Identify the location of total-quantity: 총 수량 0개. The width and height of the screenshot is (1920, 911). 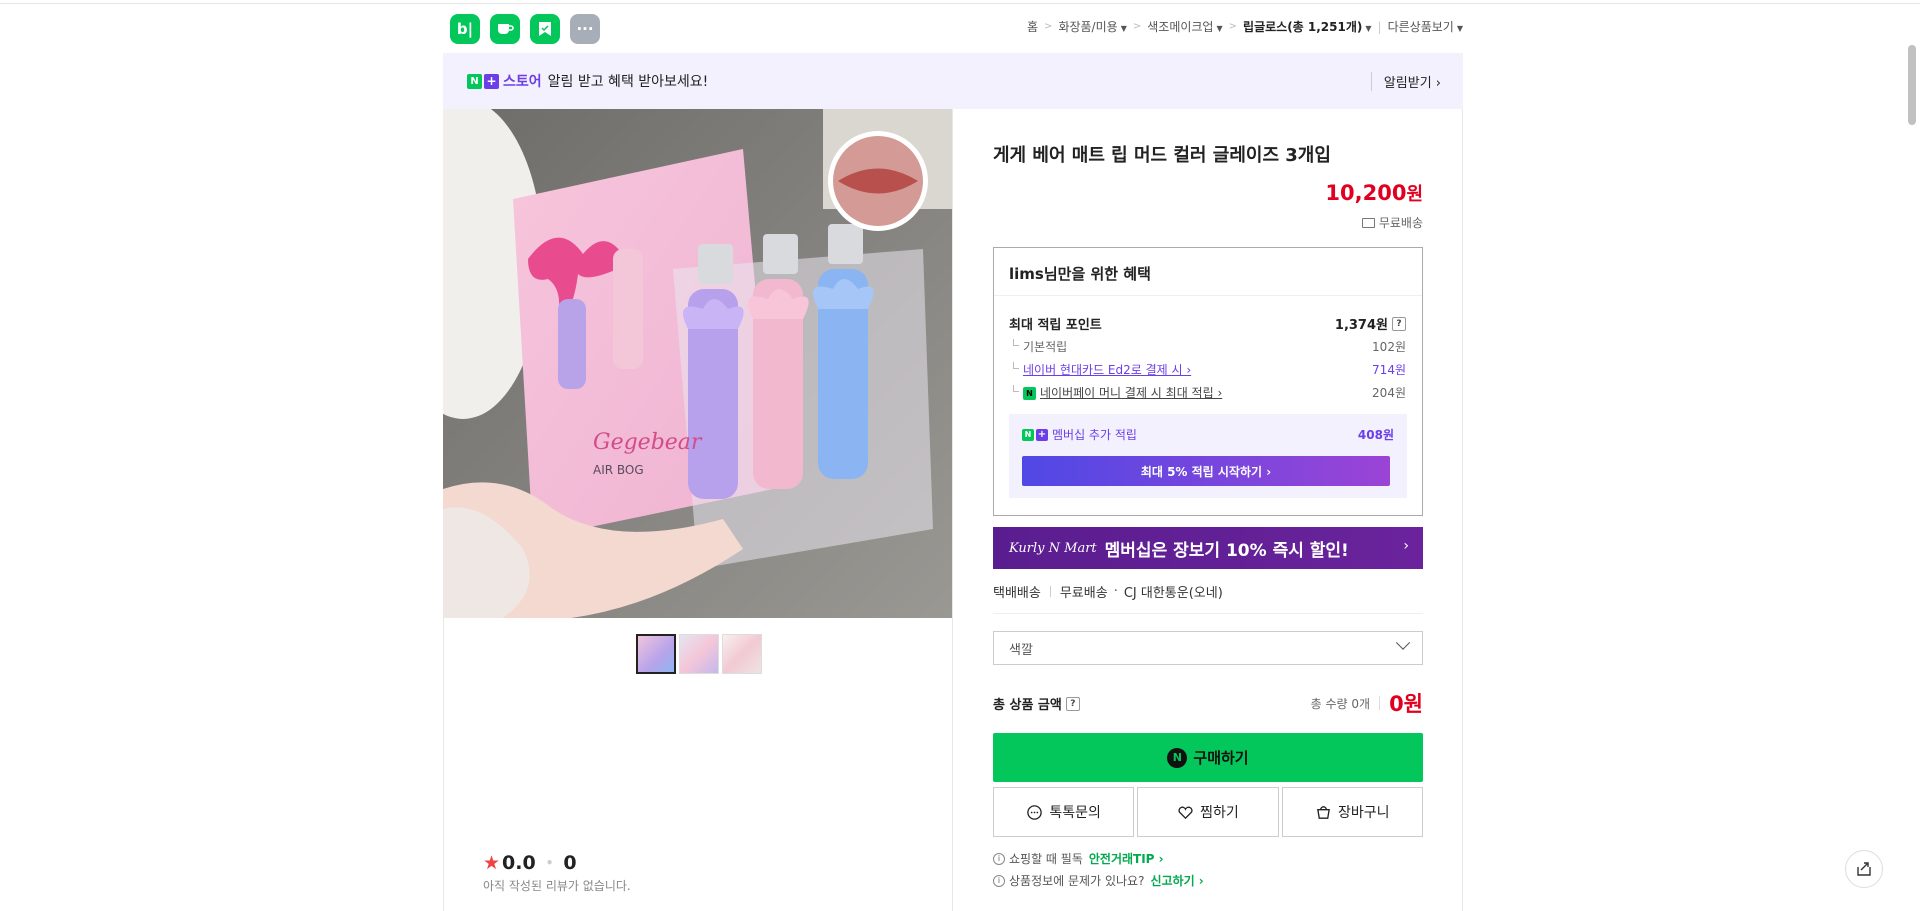
(1340, 703).